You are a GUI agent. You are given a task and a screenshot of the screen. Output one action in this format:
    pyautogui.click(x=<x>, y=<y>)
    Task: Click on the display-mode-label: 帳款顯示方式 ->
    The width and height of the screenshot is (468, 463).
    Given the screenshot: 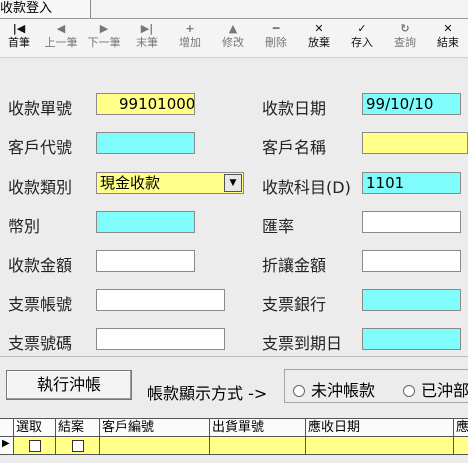 What is the action you would take?
    pyautogui.click(x=207, y=393)
    